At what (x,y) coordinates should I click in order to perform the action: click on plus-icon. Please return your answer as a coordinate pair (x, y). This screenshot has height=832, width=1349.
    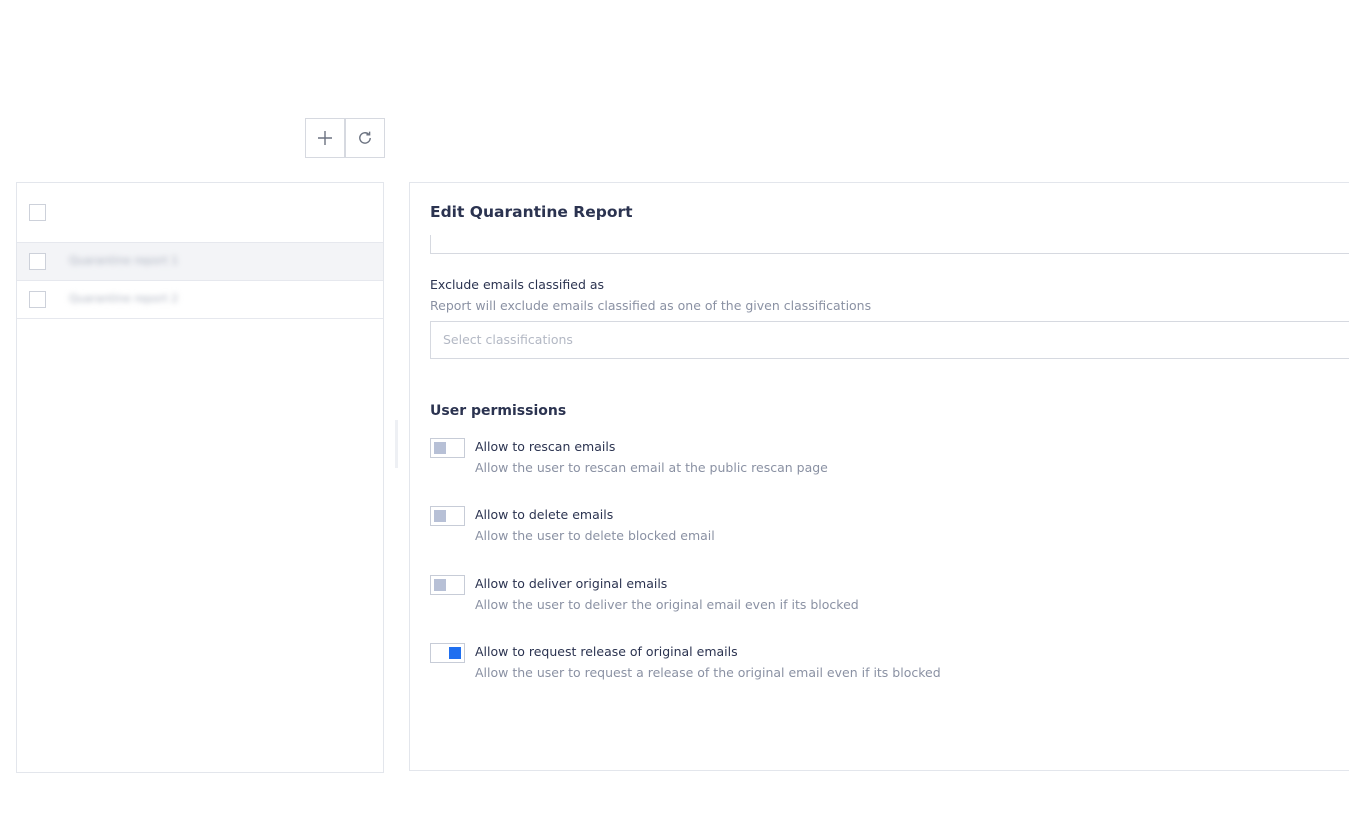
    Looking at the image, I should click on (325, 138).